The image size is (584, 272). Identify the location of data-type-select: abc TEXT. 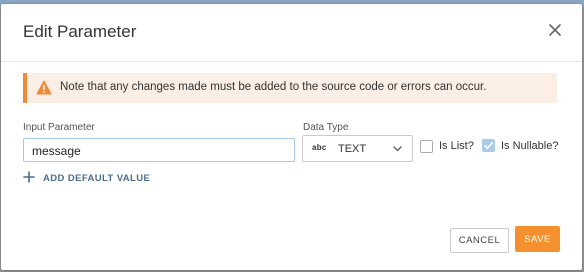
(357, 148).